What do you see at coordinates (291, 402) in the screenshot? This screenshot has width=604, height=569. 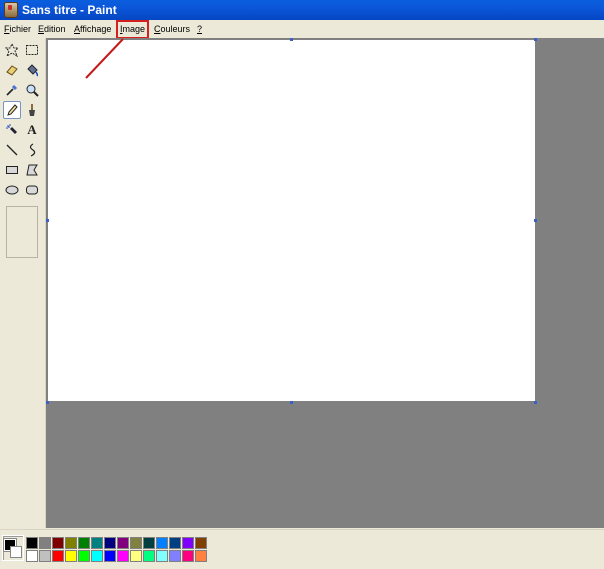 I see `canvas-resize-handle-bottom` at bounding box center [291, 402].